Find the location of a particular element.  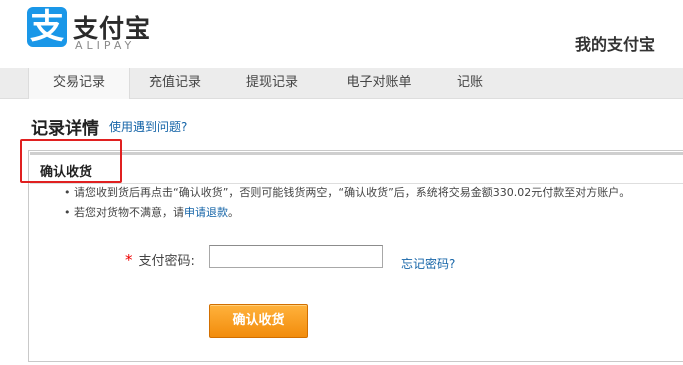

refund-link: 申请退款 is located at coordinates (206, 212).